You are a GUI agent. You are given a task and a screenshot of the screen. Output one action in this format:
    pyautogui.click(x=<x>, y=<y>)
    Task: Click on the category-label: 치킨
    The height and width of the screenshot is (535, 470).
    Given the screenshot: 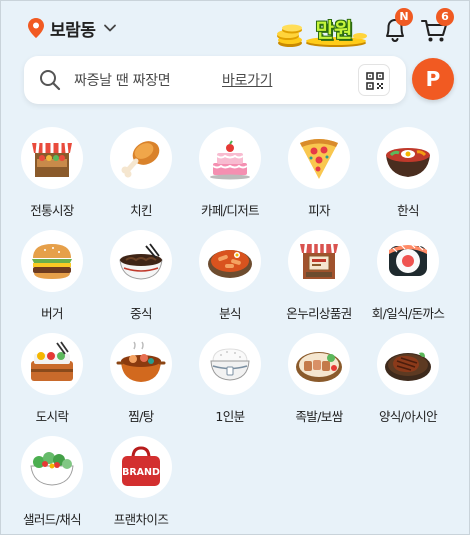 What is the action you would take?
    pyautogui.click(x=141, y=210)
    